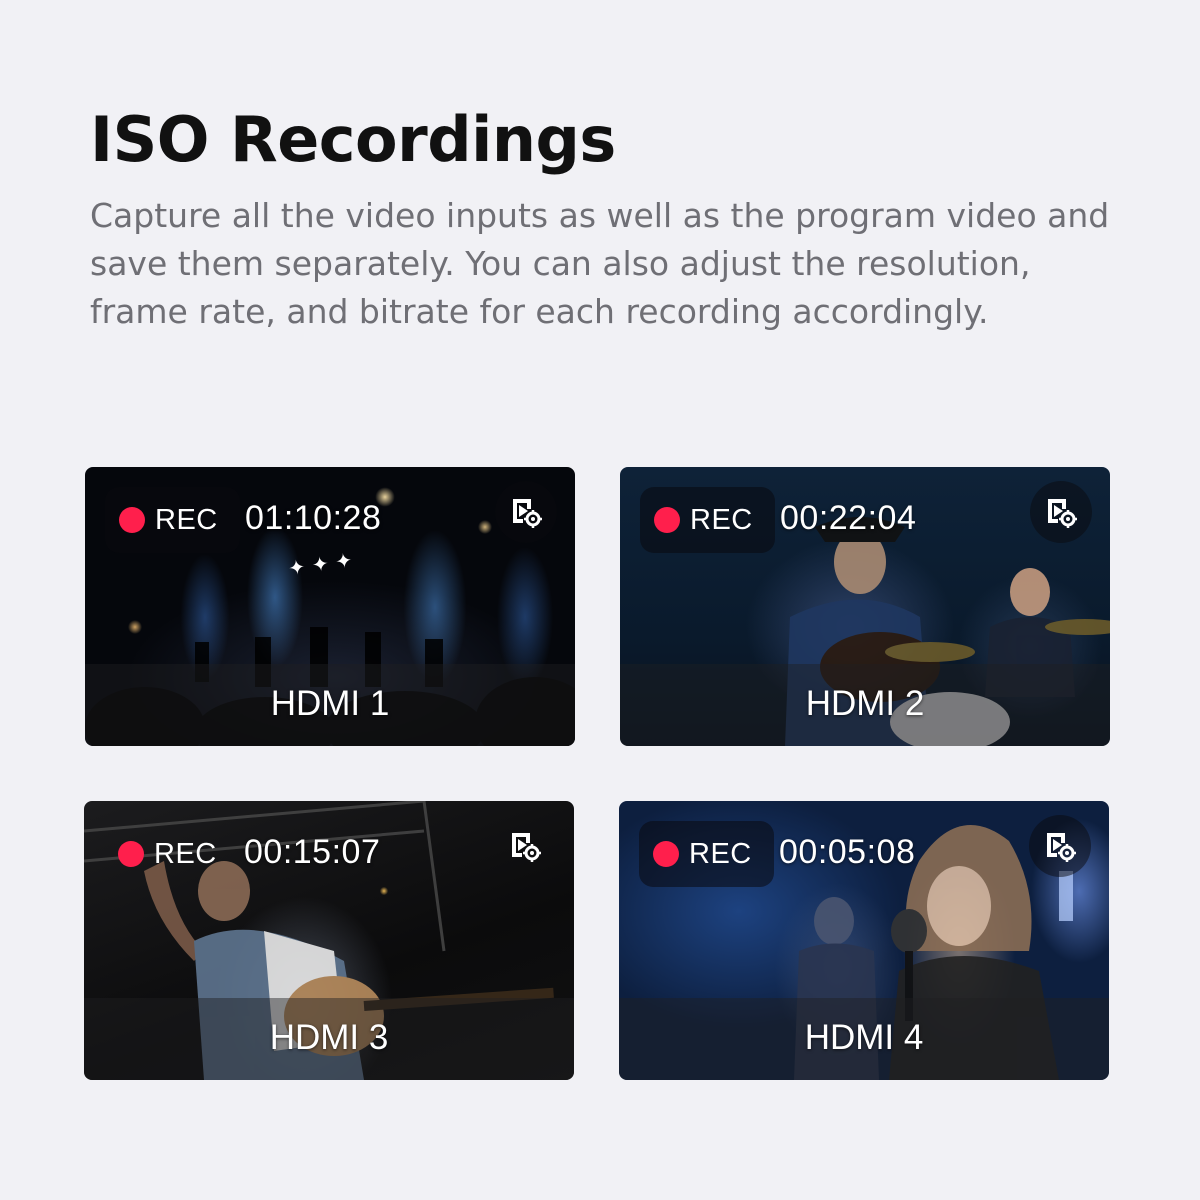 The image size is (1200, 1200). I want to click on stage-banner-art: ✦ ✦ ✦, so click(320, 564).